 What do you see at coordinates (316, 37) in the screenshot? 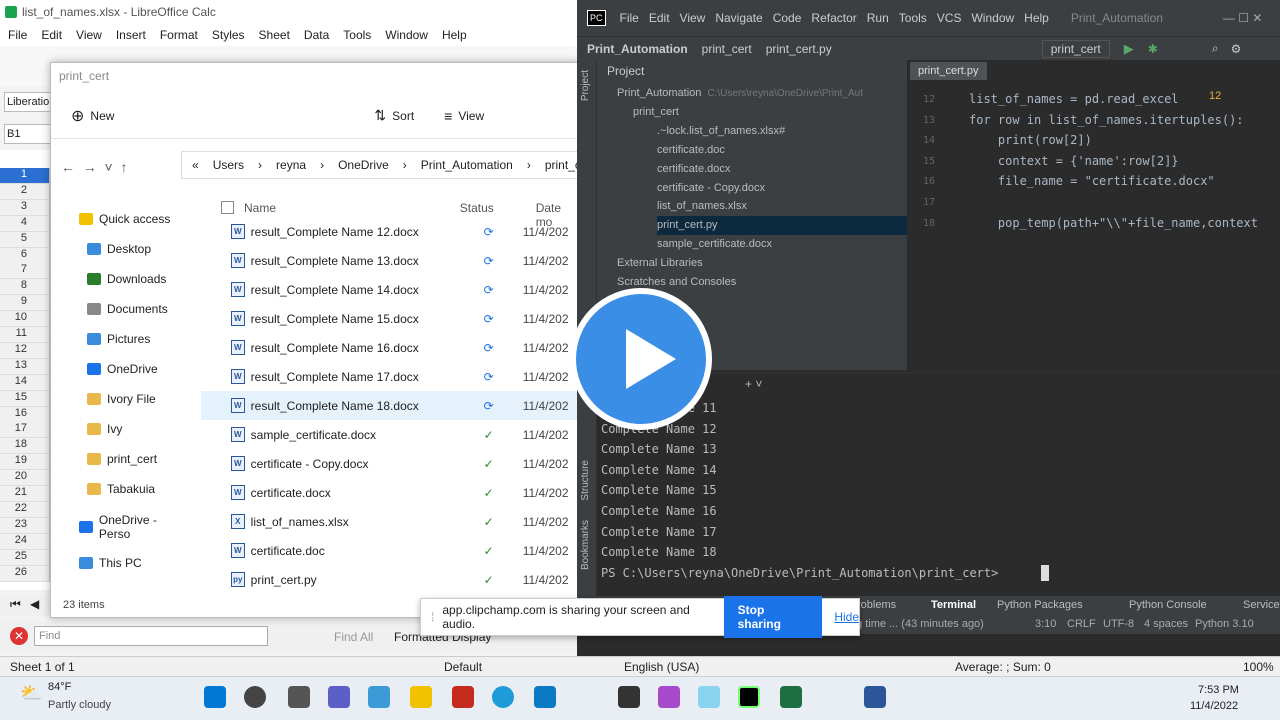
I see `lo-menu-data: Data` at bounding box center [316, 37].